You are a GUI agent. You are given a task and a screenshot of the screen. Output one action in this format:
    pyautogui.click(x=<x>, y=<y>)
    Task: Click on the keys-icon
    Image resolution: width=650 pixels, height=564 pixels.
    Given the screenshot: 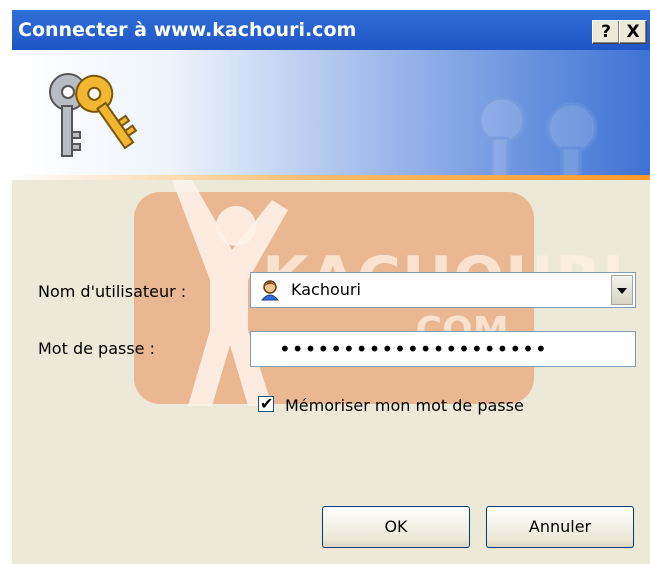 What is the action you would take?
    pyautogui.click(x=93, y=115)
    